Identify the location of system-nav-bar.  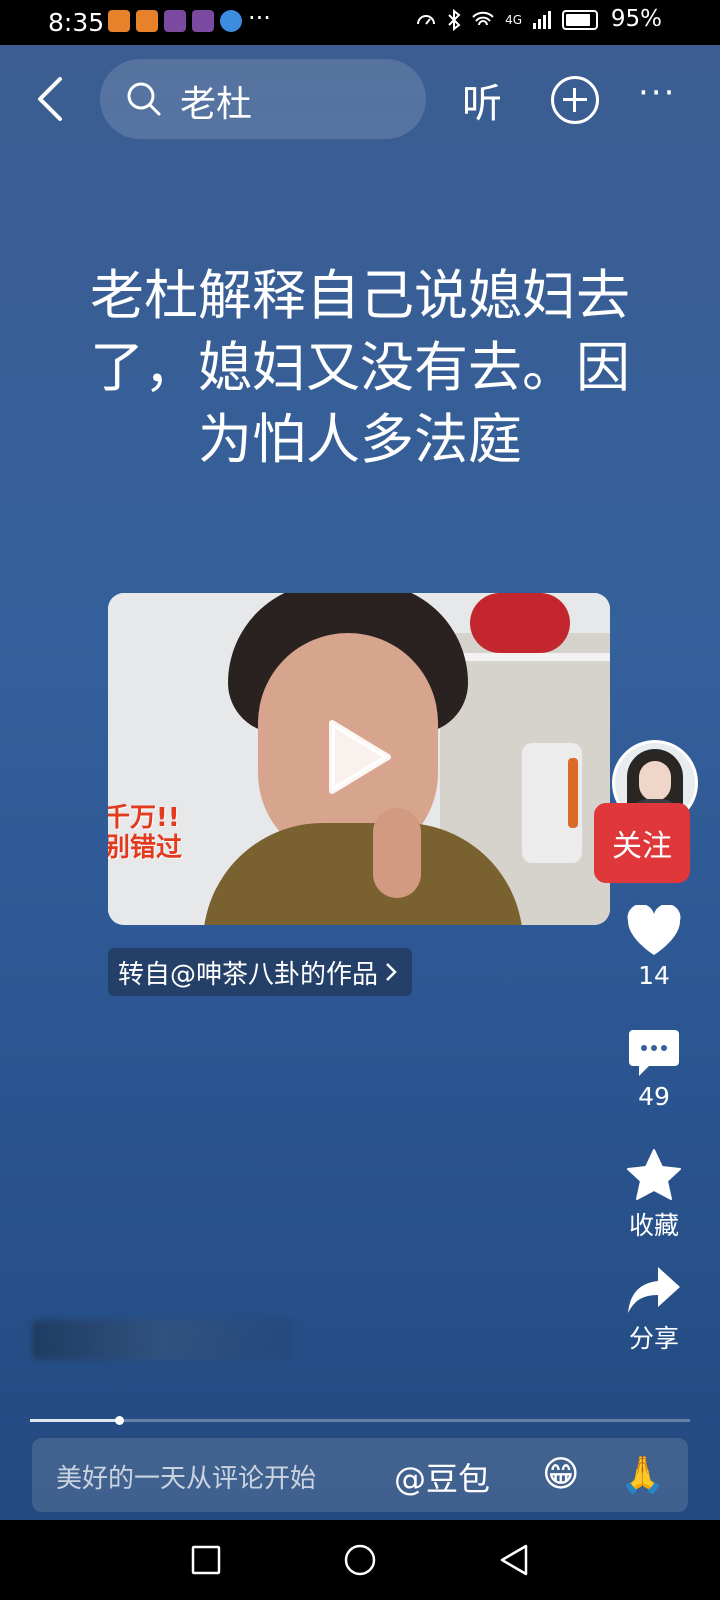
(360, 1560).